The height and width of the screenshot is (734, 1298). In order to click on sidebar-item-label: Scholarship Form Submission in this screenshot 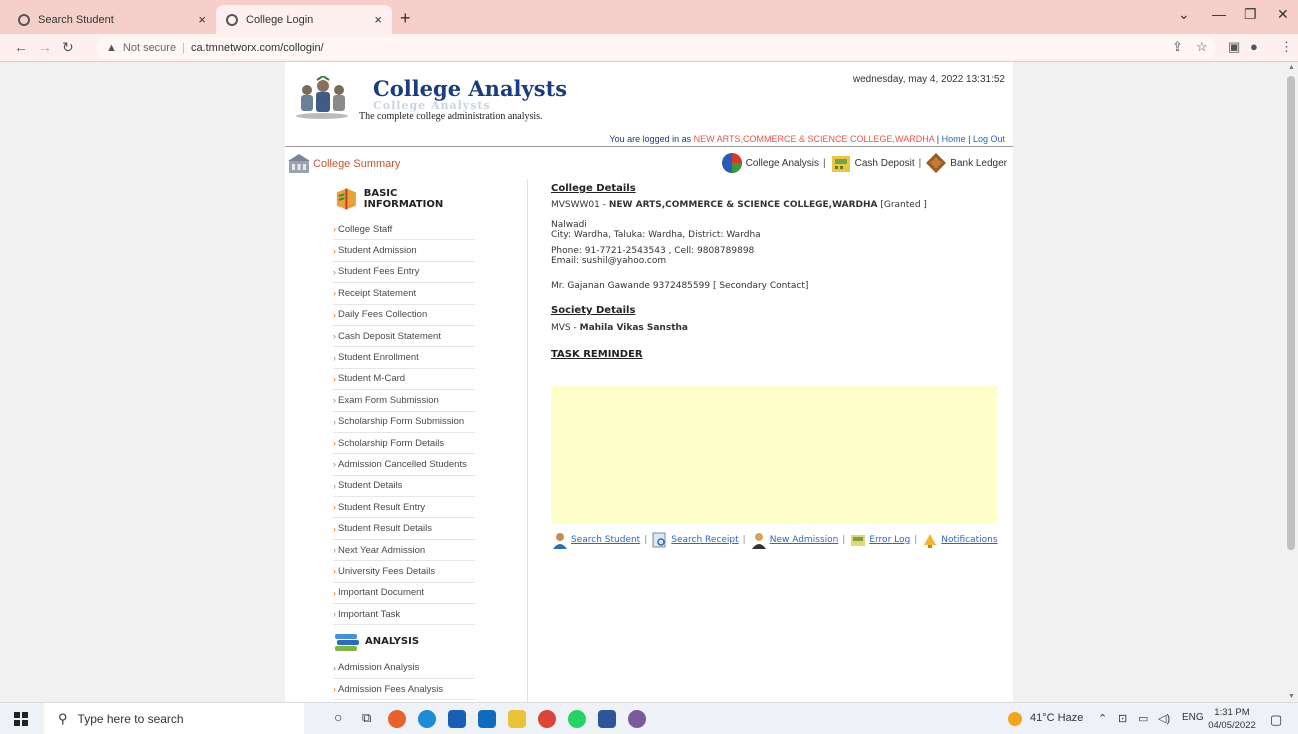, I will do `click(401, 422)`.